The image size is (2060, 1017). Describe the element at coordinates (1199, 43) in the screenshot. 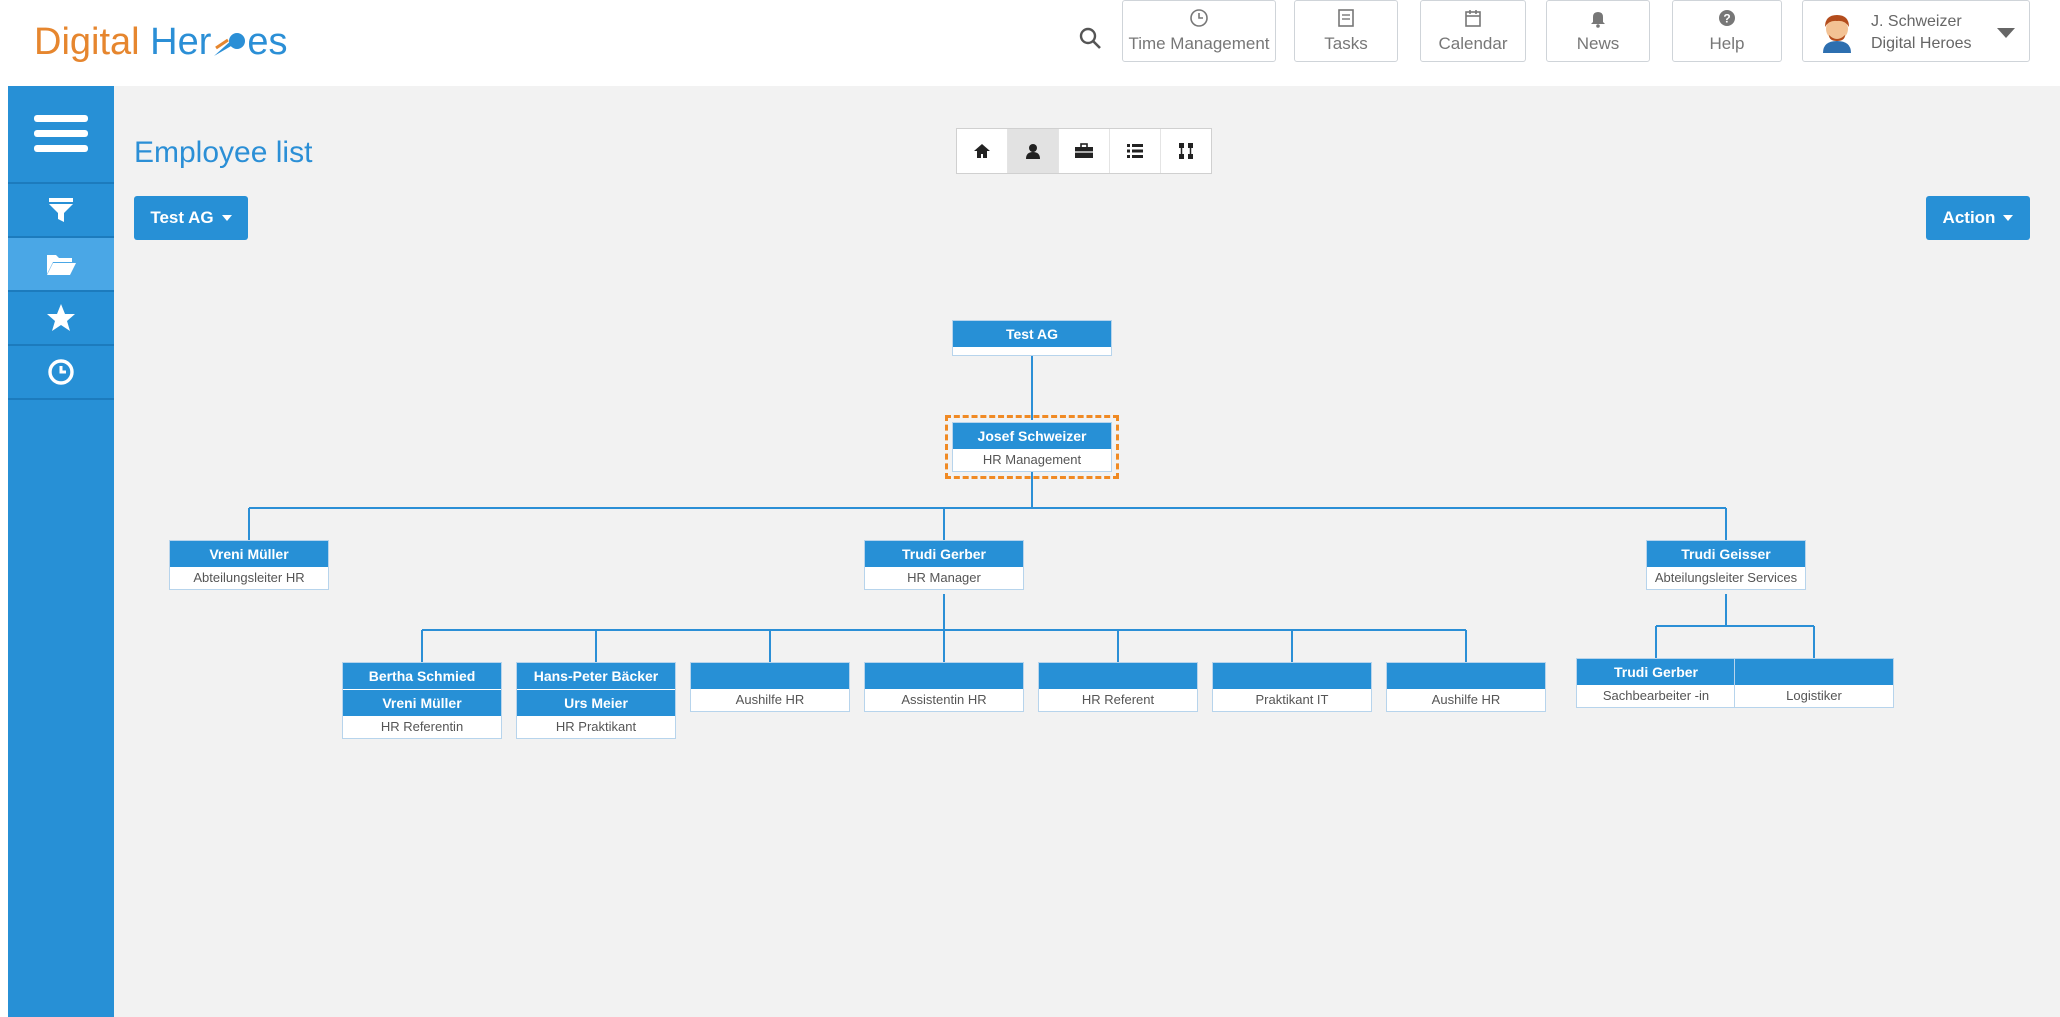

I see `nav-label: Time Management` at that location.